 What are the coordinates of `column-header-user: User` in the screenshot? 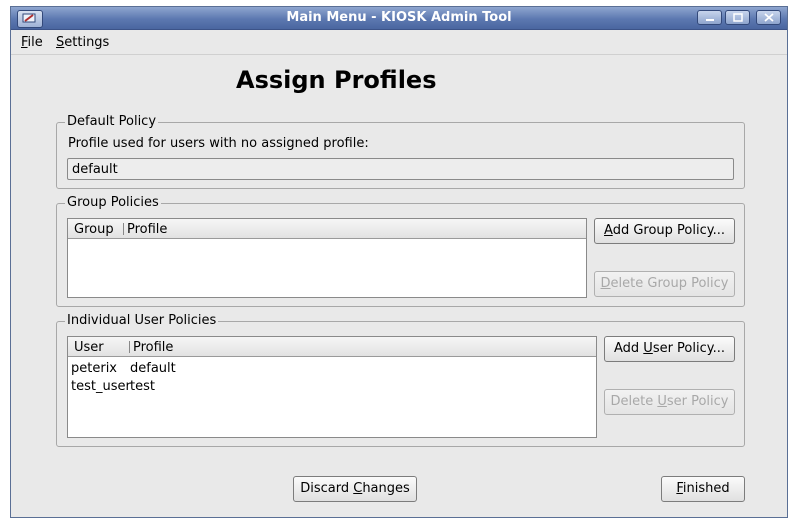 It's located at (89, 347).